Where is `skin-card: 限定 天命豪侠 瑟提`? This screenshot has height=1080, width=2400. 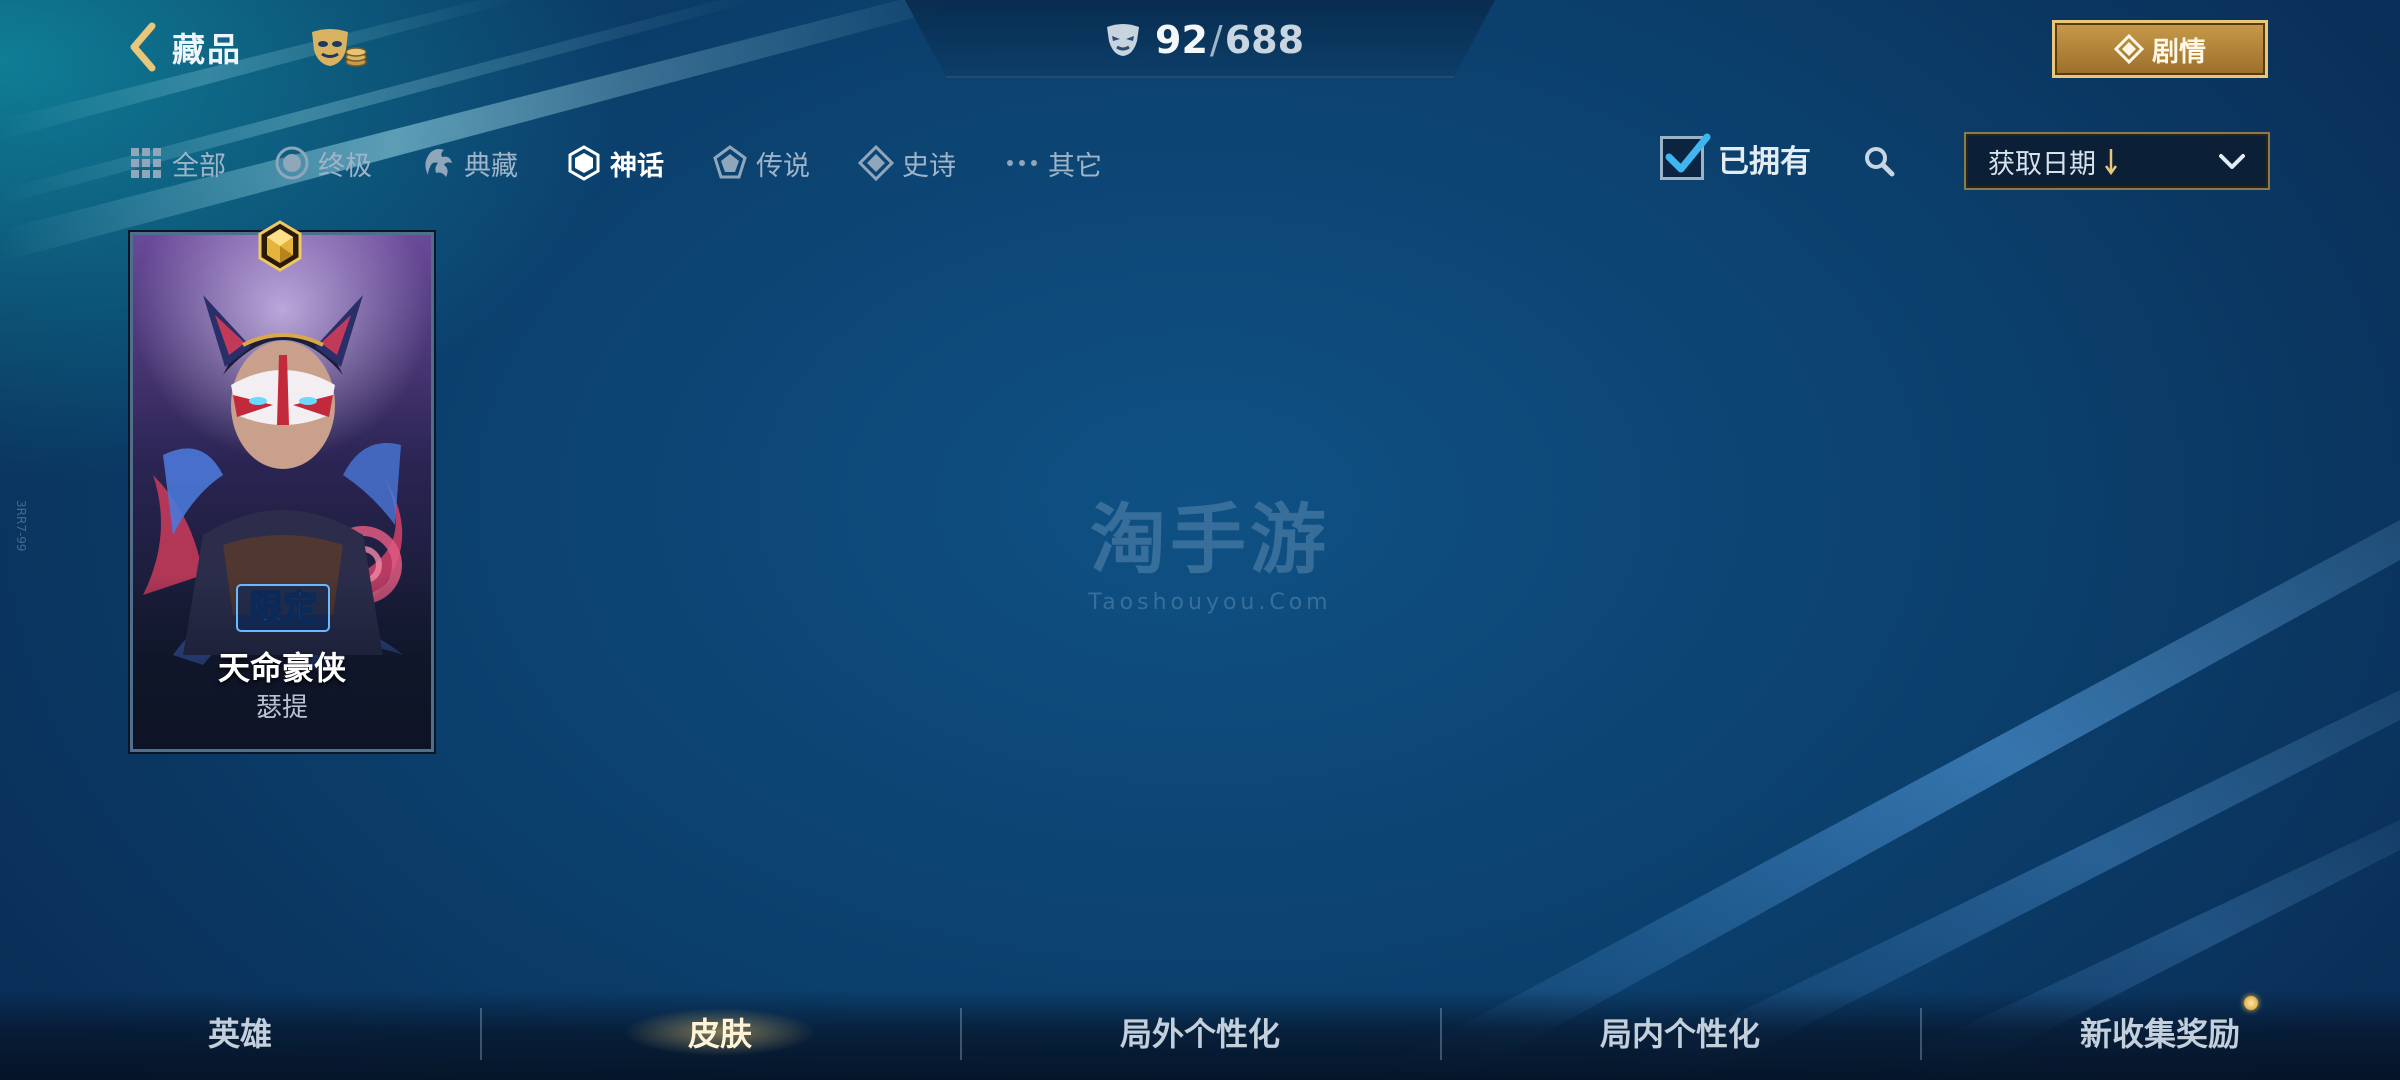 skin-card: 限定 天命豪侠 瑟提 is located at coordinates (282, 492).